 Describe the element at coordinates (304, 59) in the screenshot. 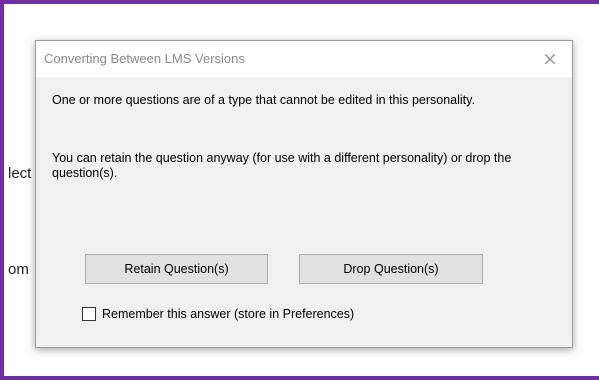

I see `dialog-titlebar: Converting Between LMS Versions ×` at that location.